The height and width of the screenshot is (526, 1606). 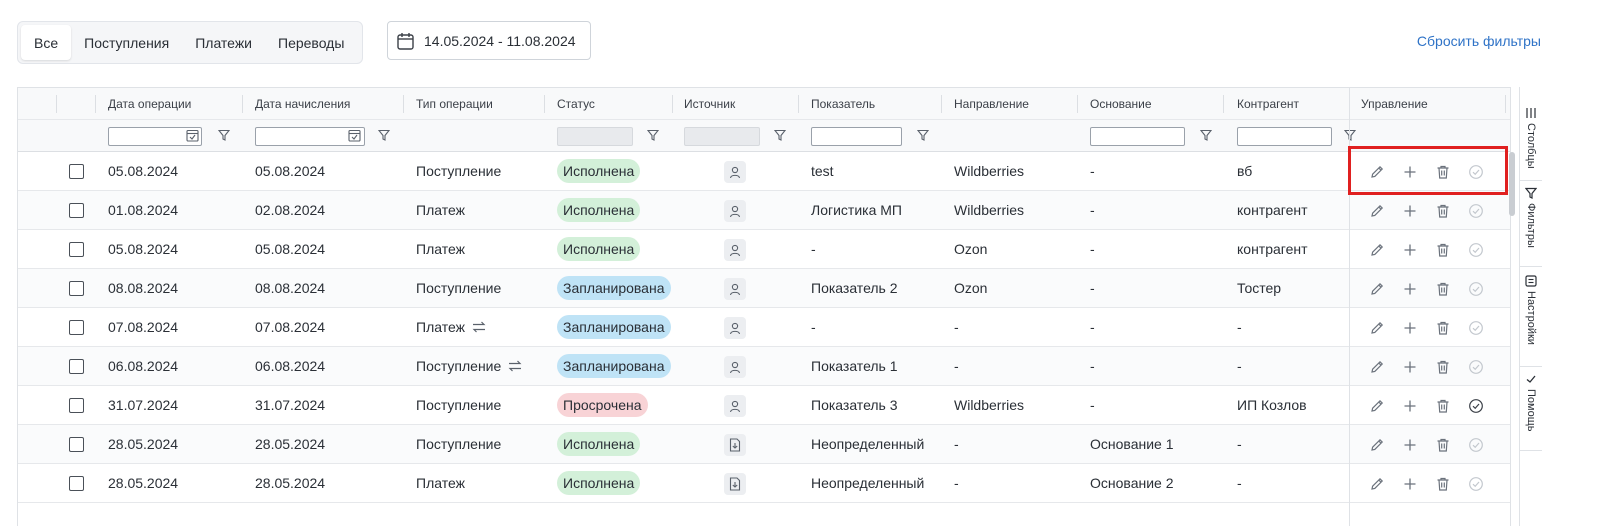 I want to click on col-counterparty: Контрагент, so click(x=1268, y=103).